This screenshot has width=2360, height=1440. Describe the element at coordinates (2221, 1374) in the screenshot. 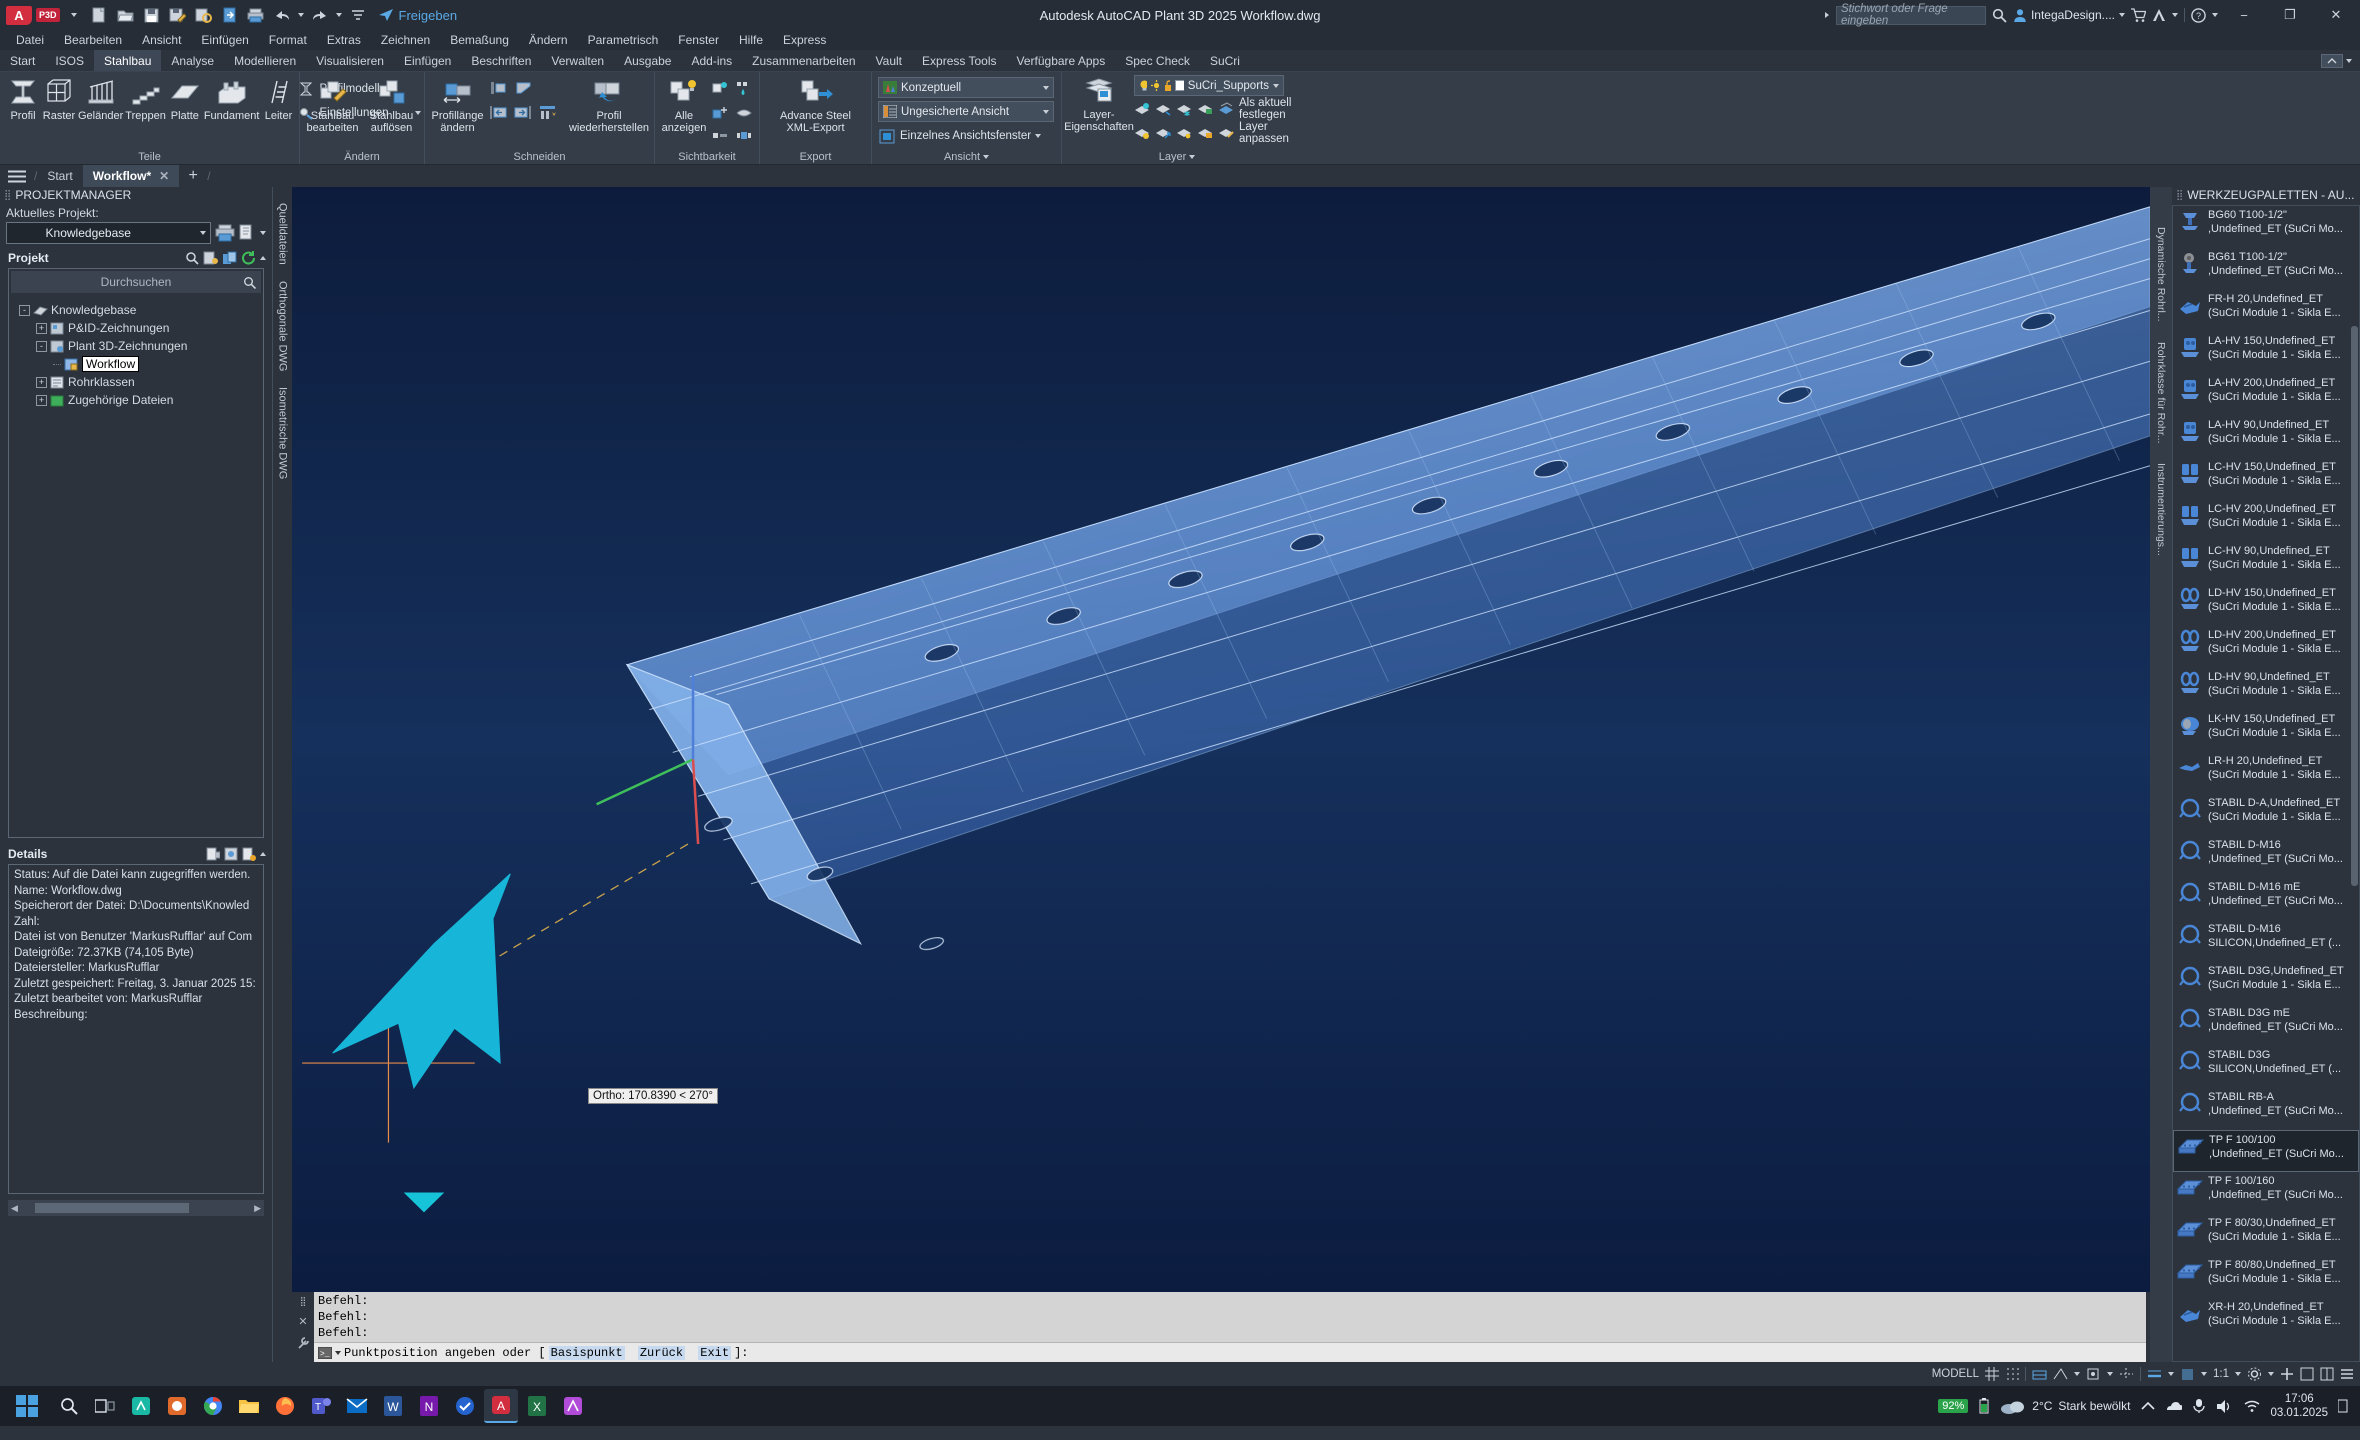

I see `annotation-scale: 1:1` at that location.